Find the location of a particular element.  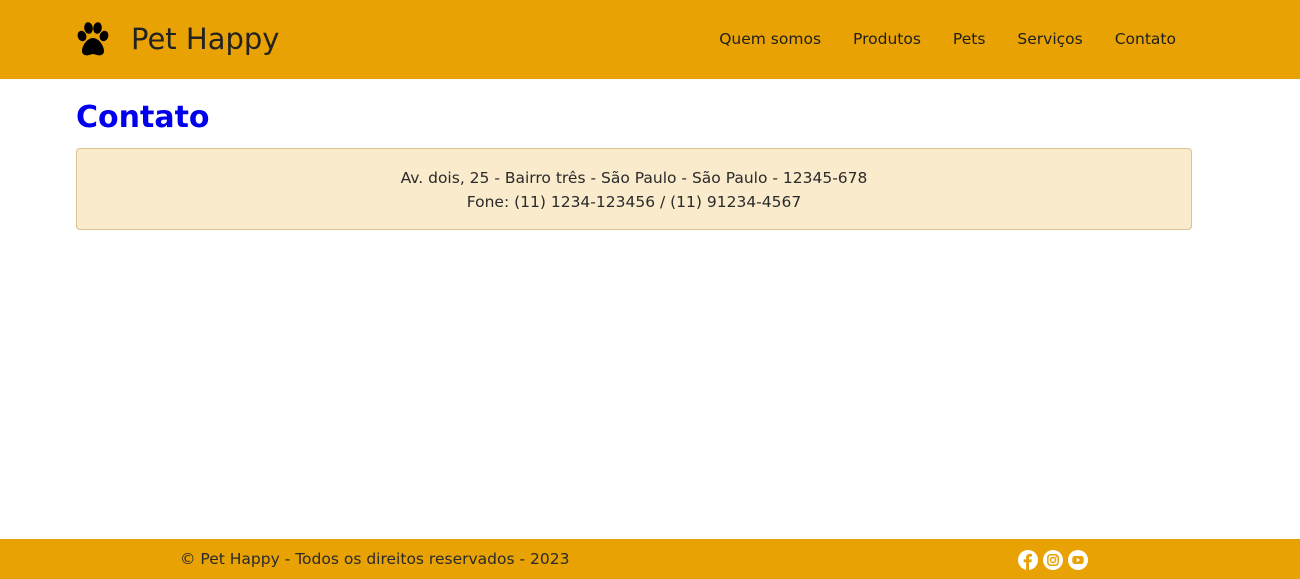

instagram-icon is located at coordinates (1053, 560).